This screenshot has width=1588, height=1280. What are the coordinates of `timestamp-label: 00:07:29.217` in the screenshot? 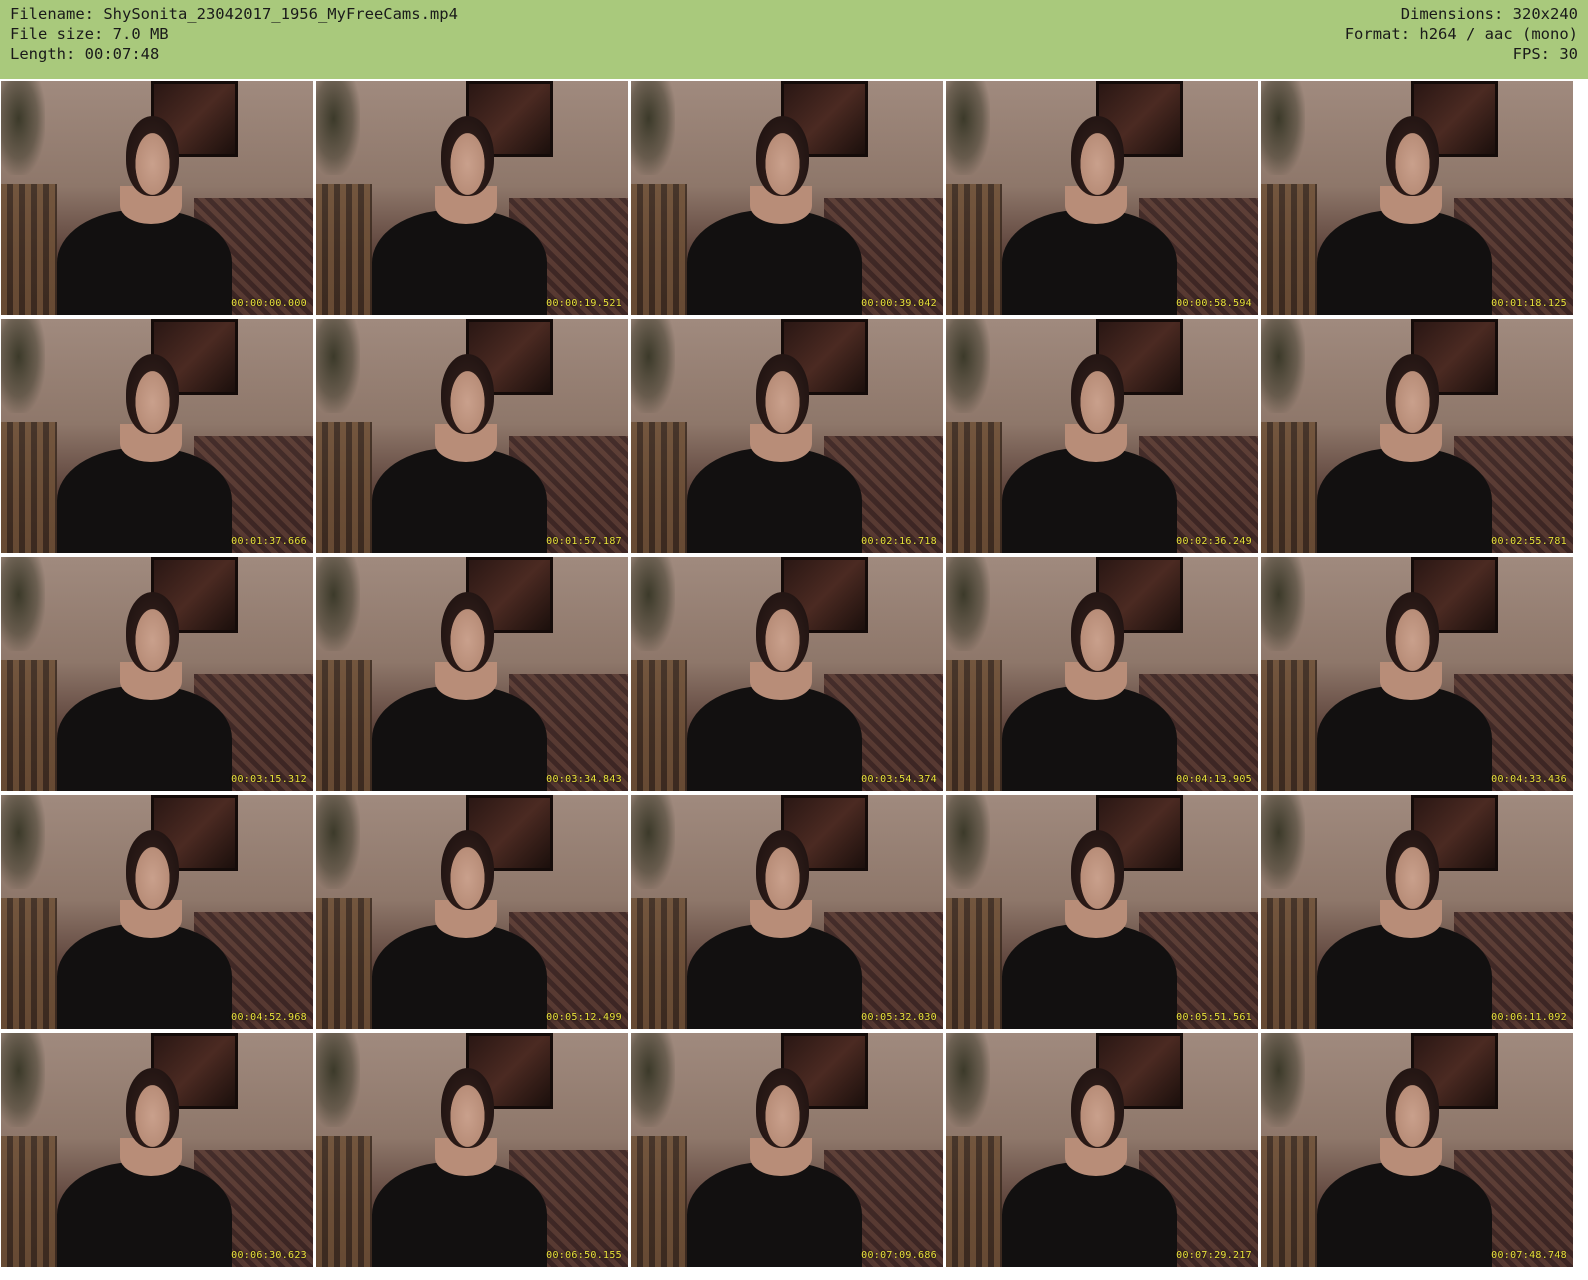 It's located at (1214, 1255).